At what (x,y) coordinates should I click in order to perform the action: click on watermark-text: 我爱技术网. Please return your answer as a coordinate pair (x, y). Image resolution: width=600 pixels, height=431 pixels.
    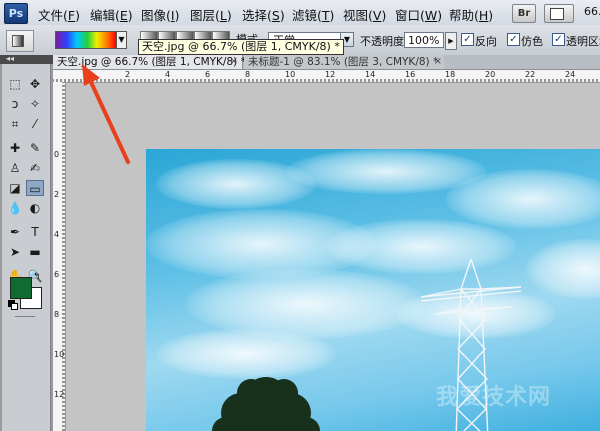
    Looking at the image, I should click on (494, 397).